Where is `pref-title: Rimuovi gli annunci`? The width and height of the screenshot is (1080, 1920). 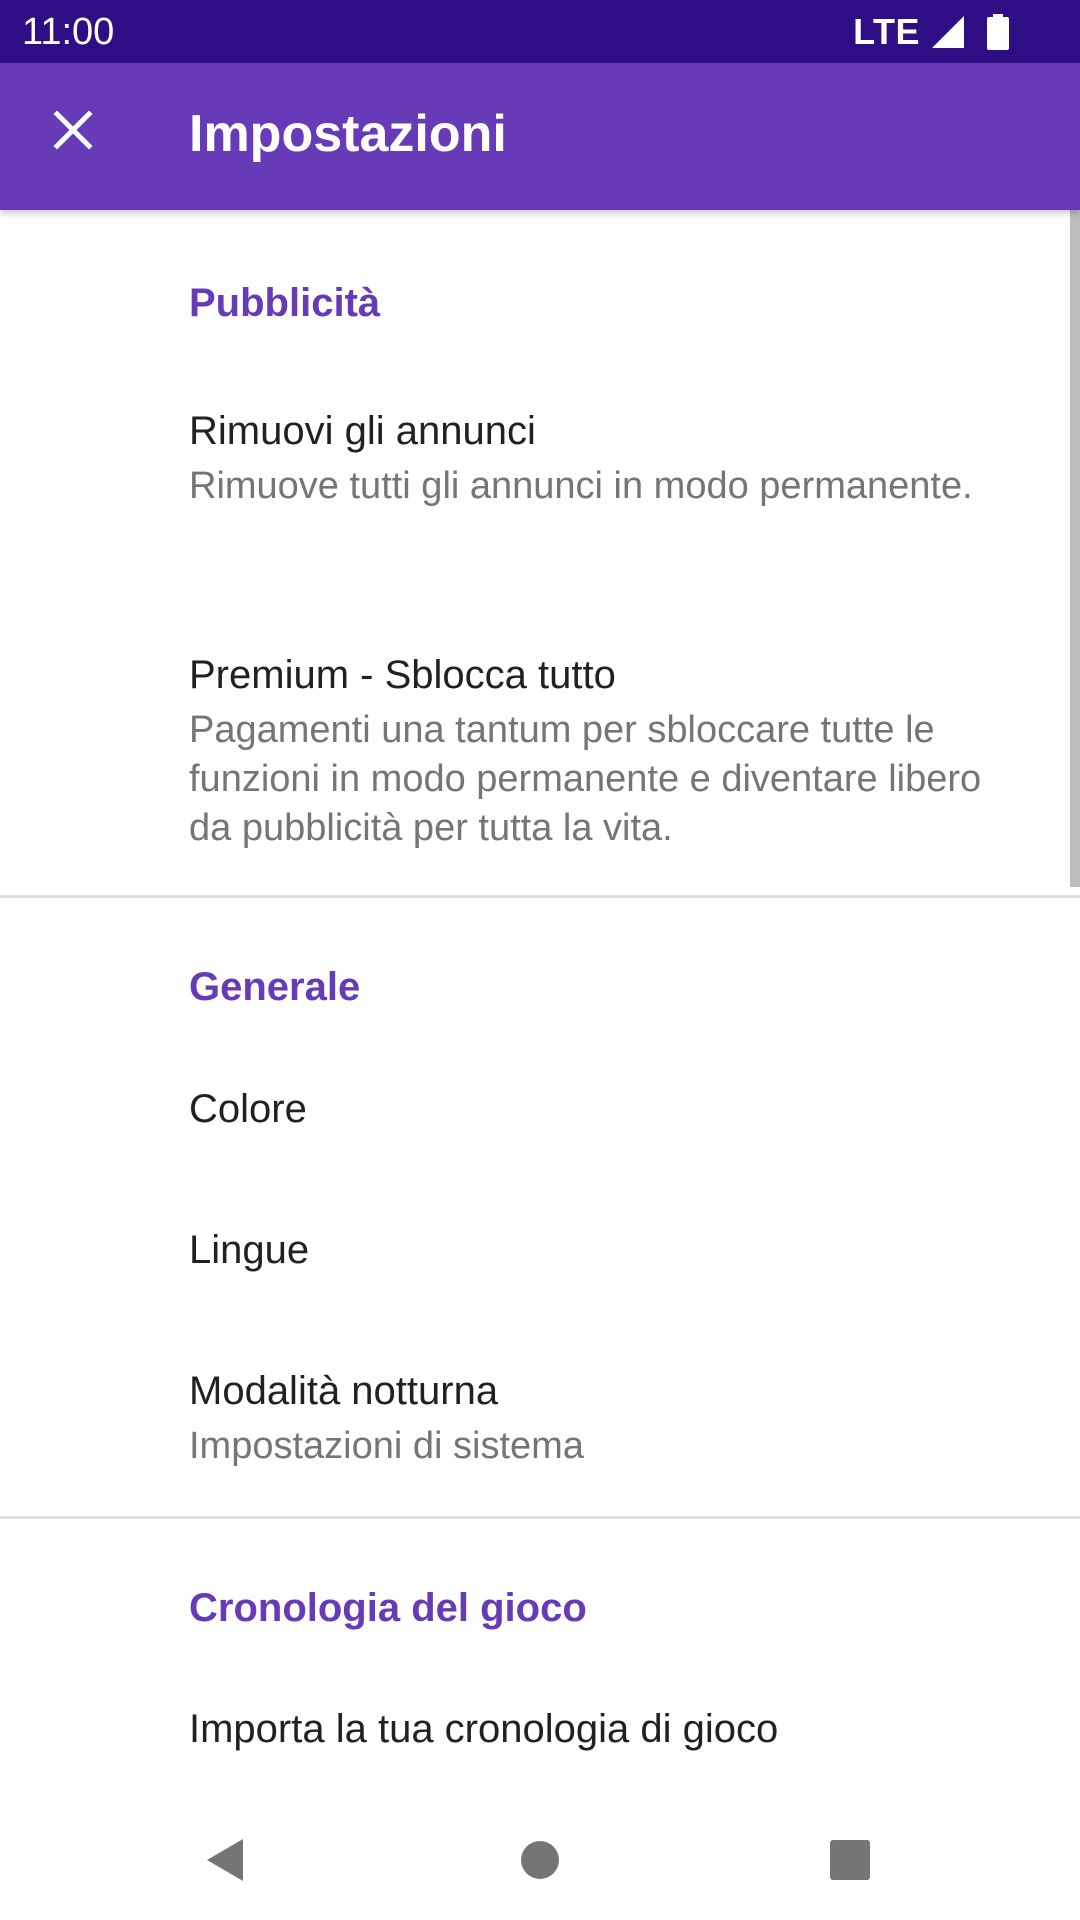
pref-title: Rimuovi gli annunci is located at coordinates (362, 431).